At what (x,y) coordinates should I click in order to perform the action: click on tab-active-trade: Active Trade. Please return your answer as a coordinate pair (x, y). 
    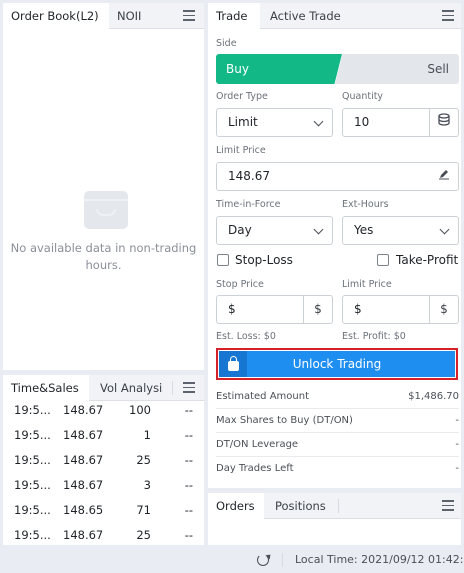
    Looking at the image, I should click on (310, 16).